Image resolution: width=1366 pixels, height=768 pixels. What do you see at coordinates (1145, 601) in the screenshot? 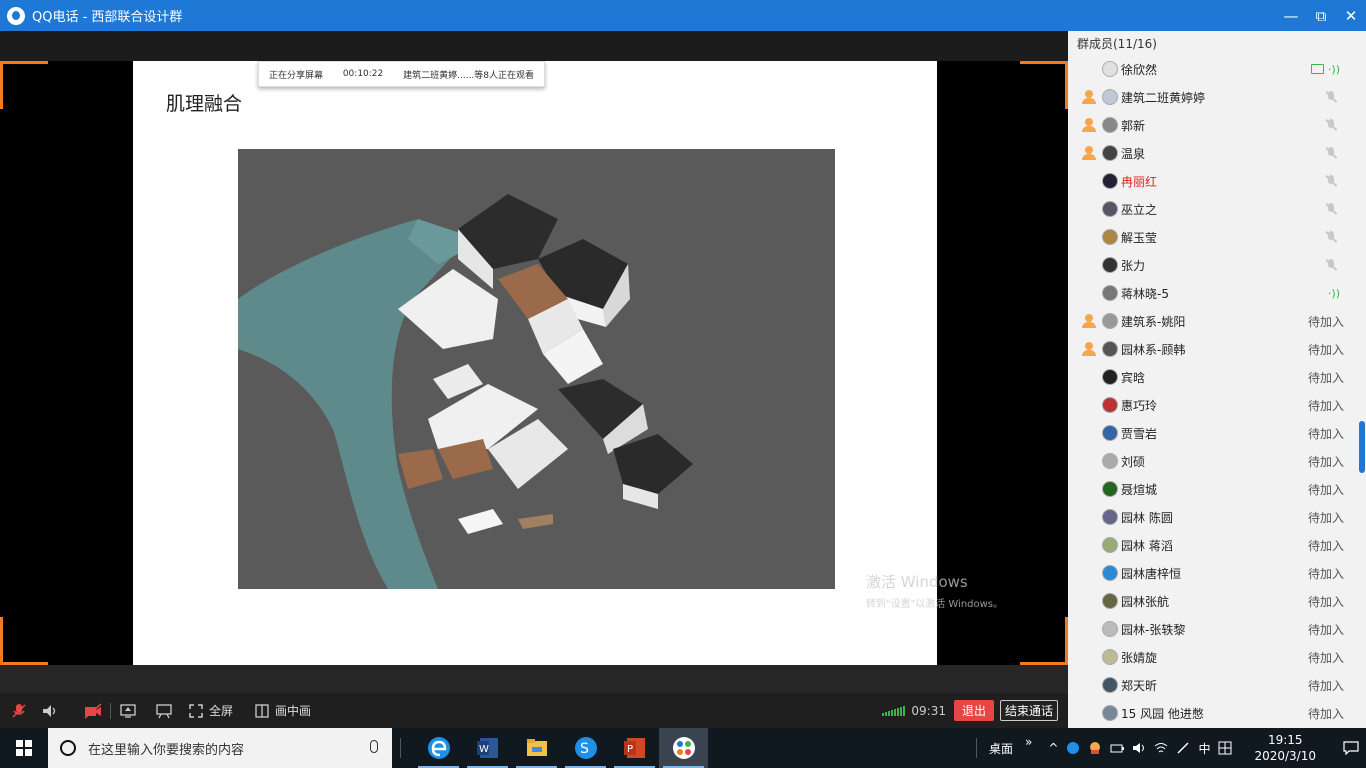
I see `member-name: 园林张航` at bounding box center [1145, 601].